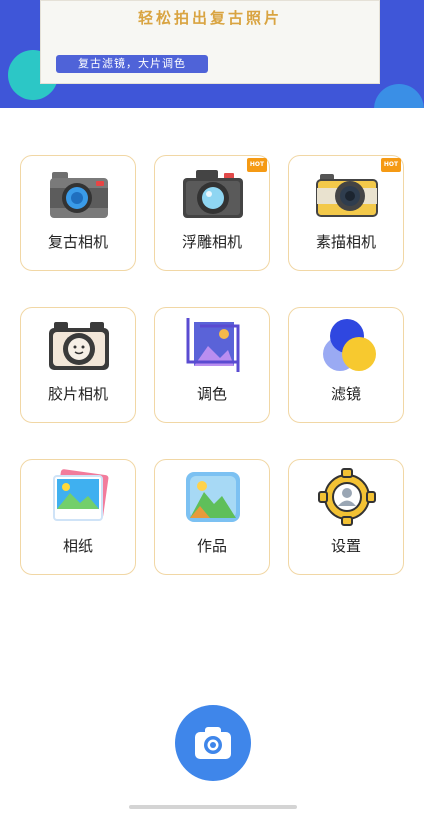 This screenshot has width=424, height=813. I want to click on tile-photo-paper: 相纸, so click(78, 517).